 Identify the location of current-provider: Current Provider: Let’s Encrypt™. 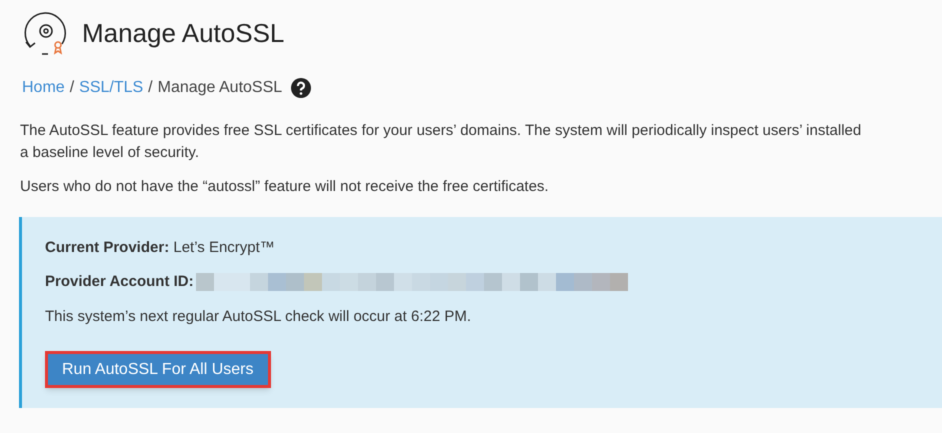
(160, 248).